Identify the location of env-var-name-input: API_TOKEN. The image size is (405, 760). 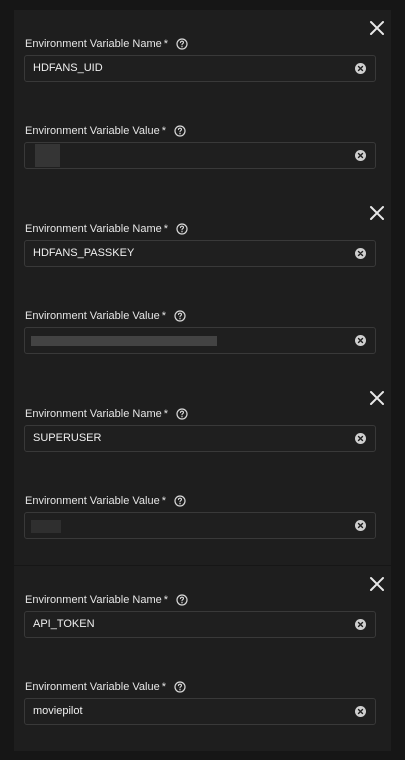
(200, 624).